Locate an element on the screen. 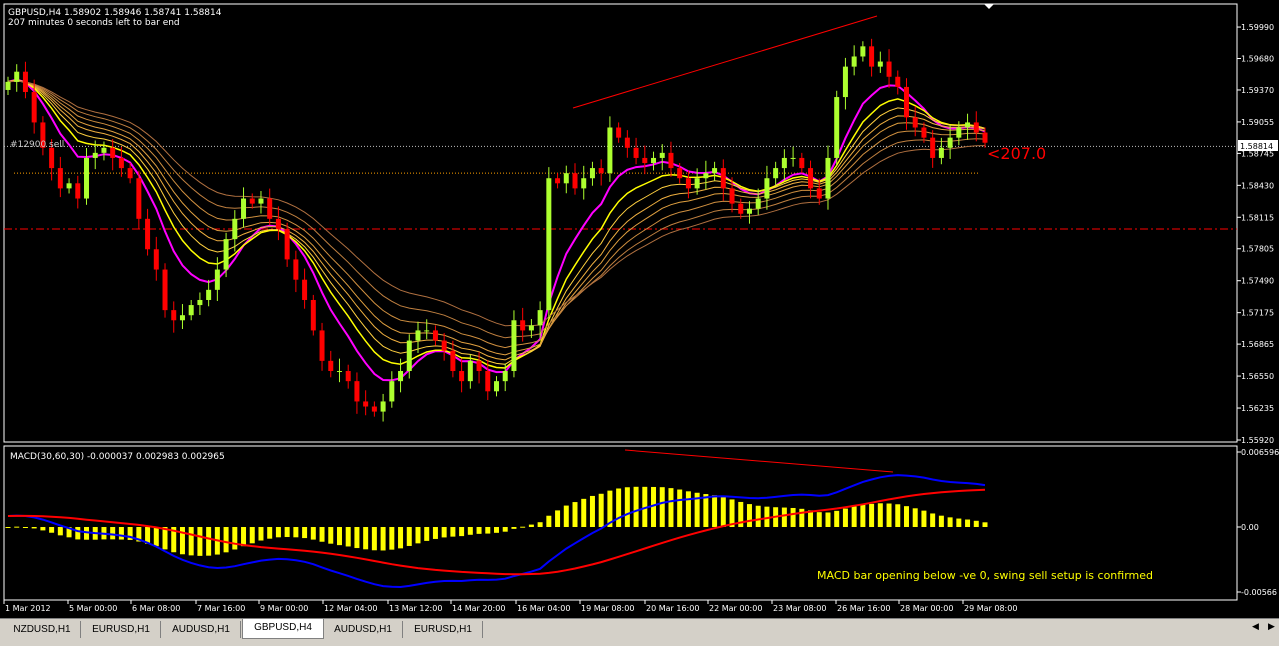 The width and height of the screenshot is (1279, 646). time-tick-label: 12 Mar 04:00 is located at coordinates (350, 608).